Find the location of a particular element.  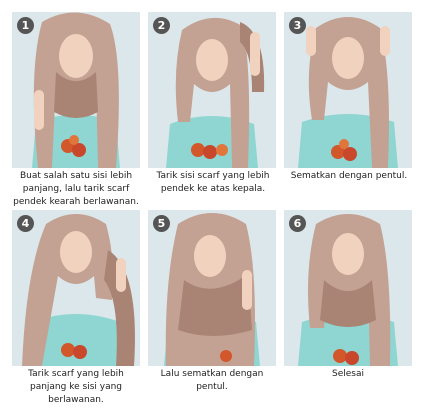

step-1-photo: 1 is located at coordinates (76, 90).